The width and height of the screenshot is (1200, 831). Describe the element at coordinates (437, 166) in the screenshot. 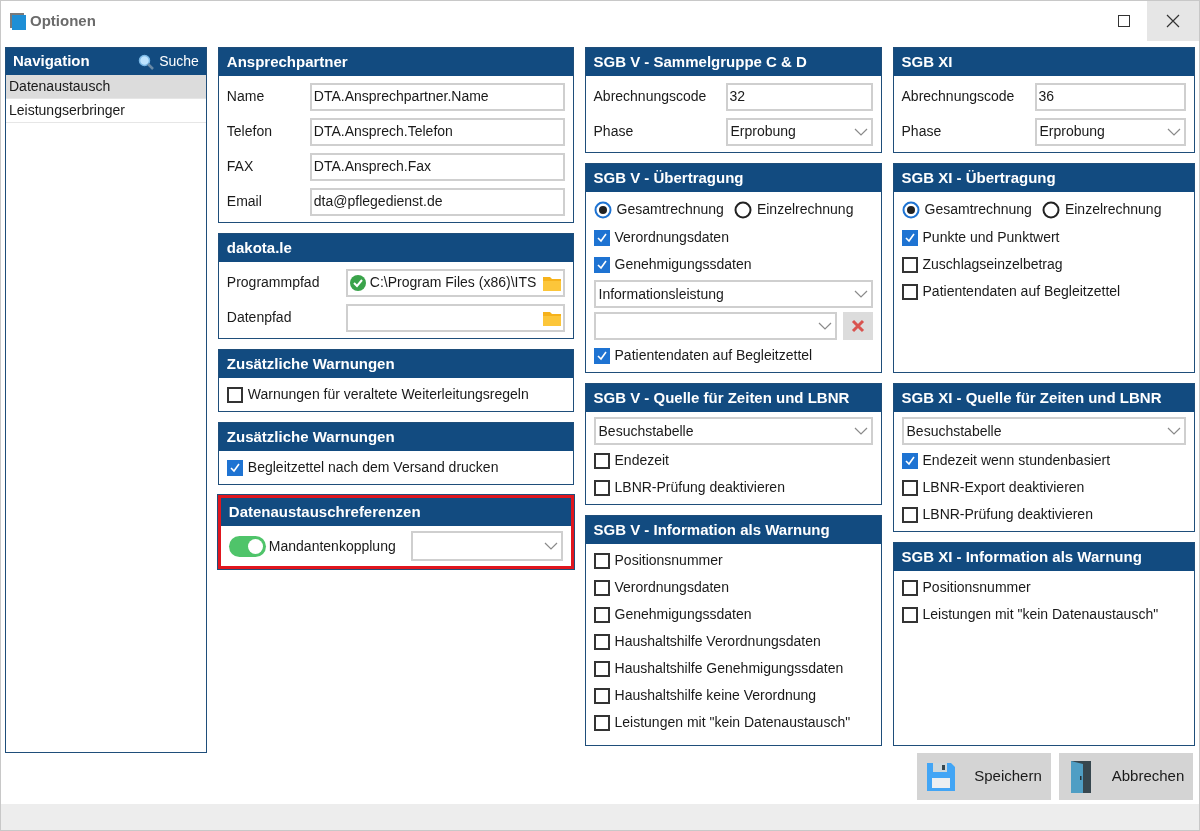

I see `input-field: DTA.Ansprech.Fax` at that location.